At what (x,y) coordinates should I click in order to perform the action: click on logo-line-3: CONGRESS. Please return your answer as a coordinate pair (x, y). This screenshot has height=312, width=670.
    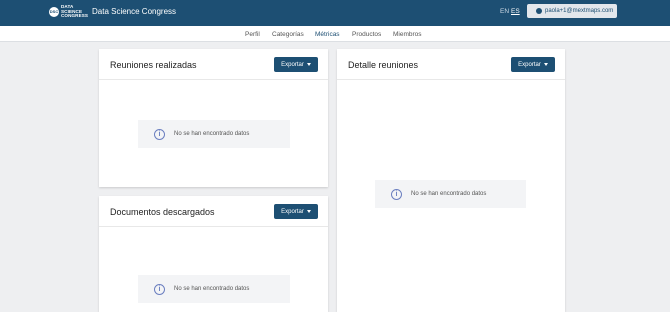
    Looking at the image, I should click on (75, 16).